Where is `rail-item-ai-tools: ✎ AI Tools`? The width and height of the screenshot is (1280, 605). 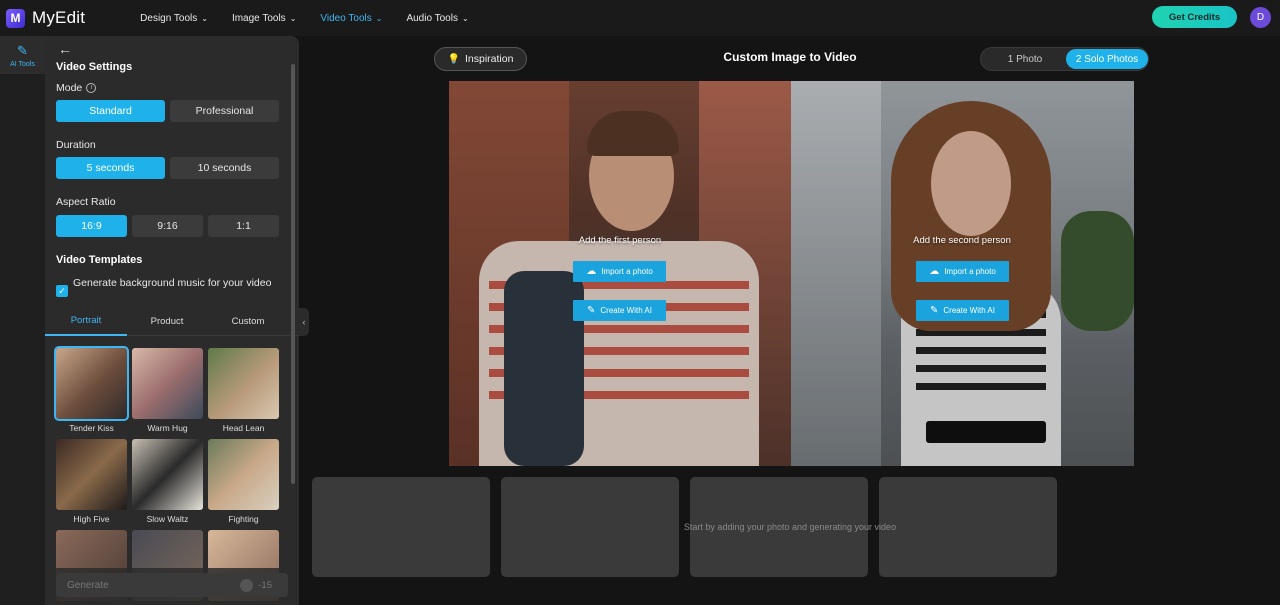 rail-item-ai-tools: ✎ AI Tools is located at coordinates (22, 55).